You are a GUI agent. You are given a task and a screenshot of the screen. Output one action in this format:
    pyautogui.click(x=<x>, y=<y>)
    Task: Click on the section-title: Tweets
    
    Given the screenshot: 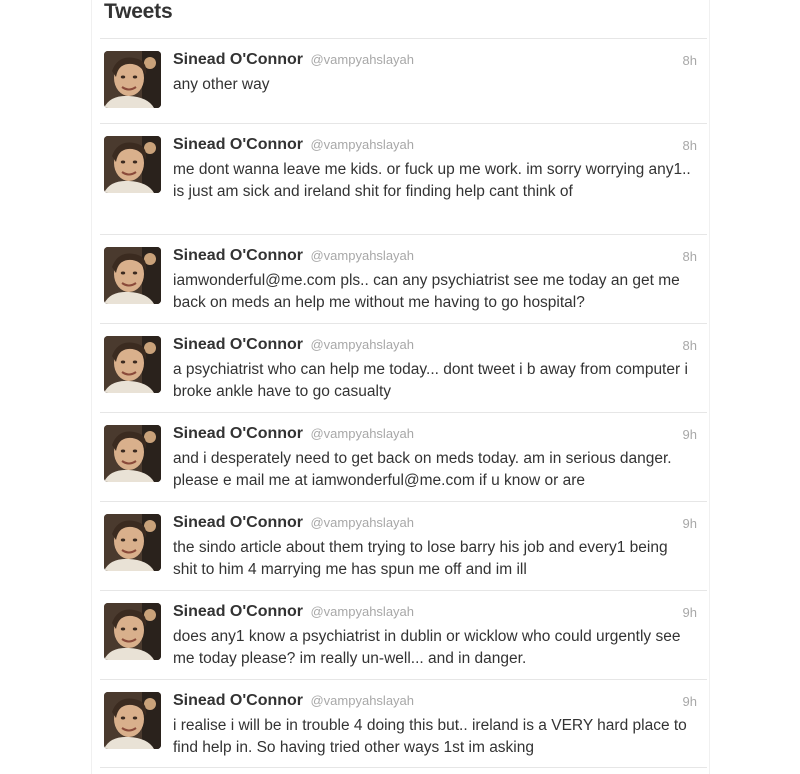 What is the action you would take?
    pyautogui.click(x=138, y=11)
    